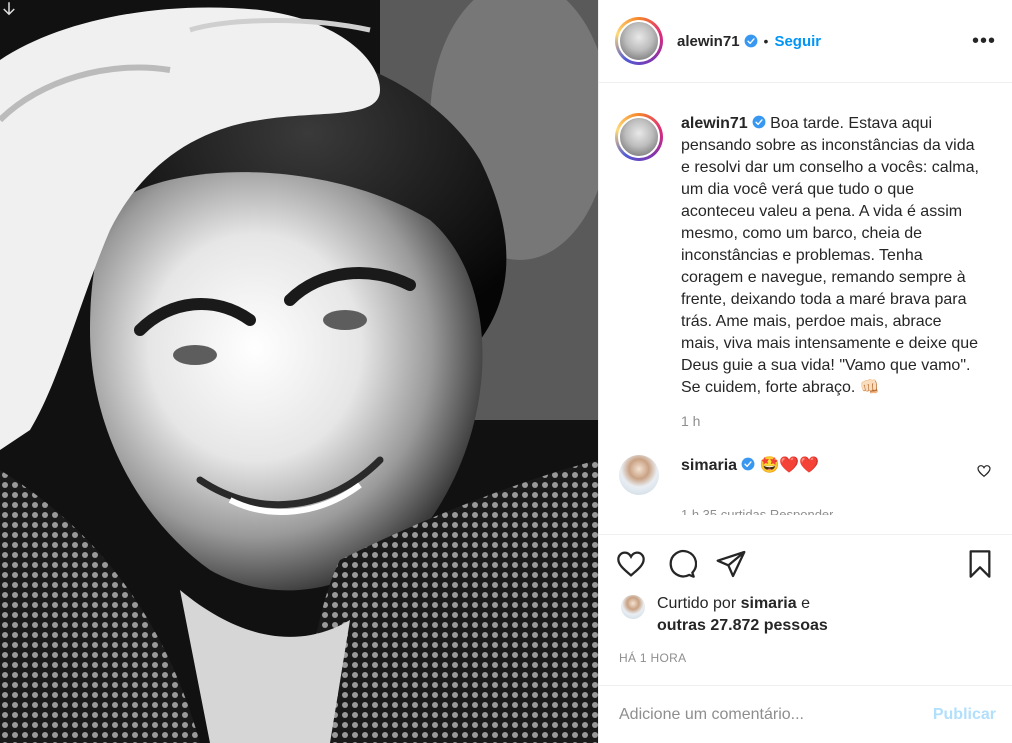 This screenshot has height=743, width=1012. What do you see at coordinates (776, 714) in the screenshot?
I see `comment-input` at bounding box center [776, 714].